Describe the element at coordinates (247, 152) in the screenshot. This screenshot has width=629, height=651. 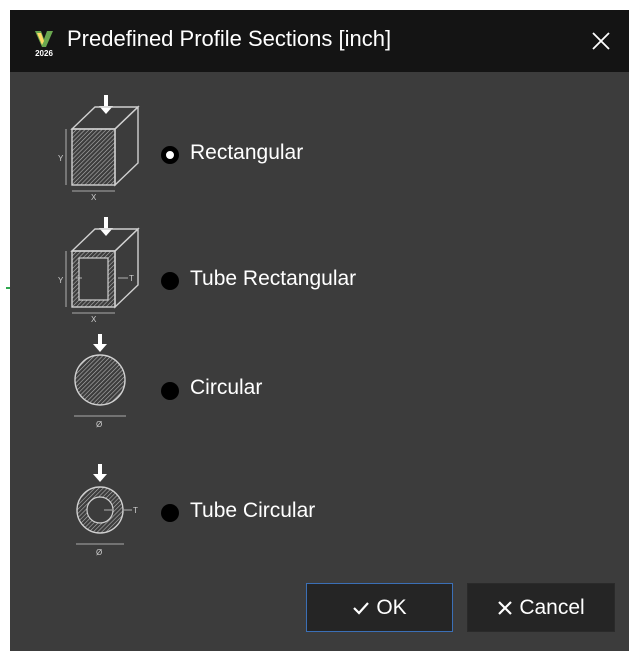
I see `label-rectangular: Rectangular` at that location.